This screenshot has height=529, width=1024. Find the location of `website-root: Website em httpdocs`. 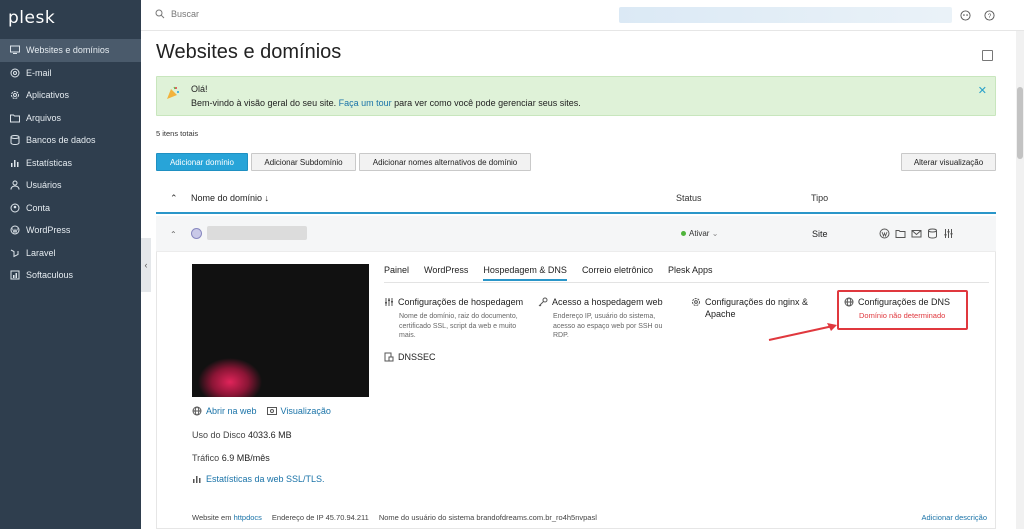

website-root: Website em httpdocs is located at coordinates (227, 517).